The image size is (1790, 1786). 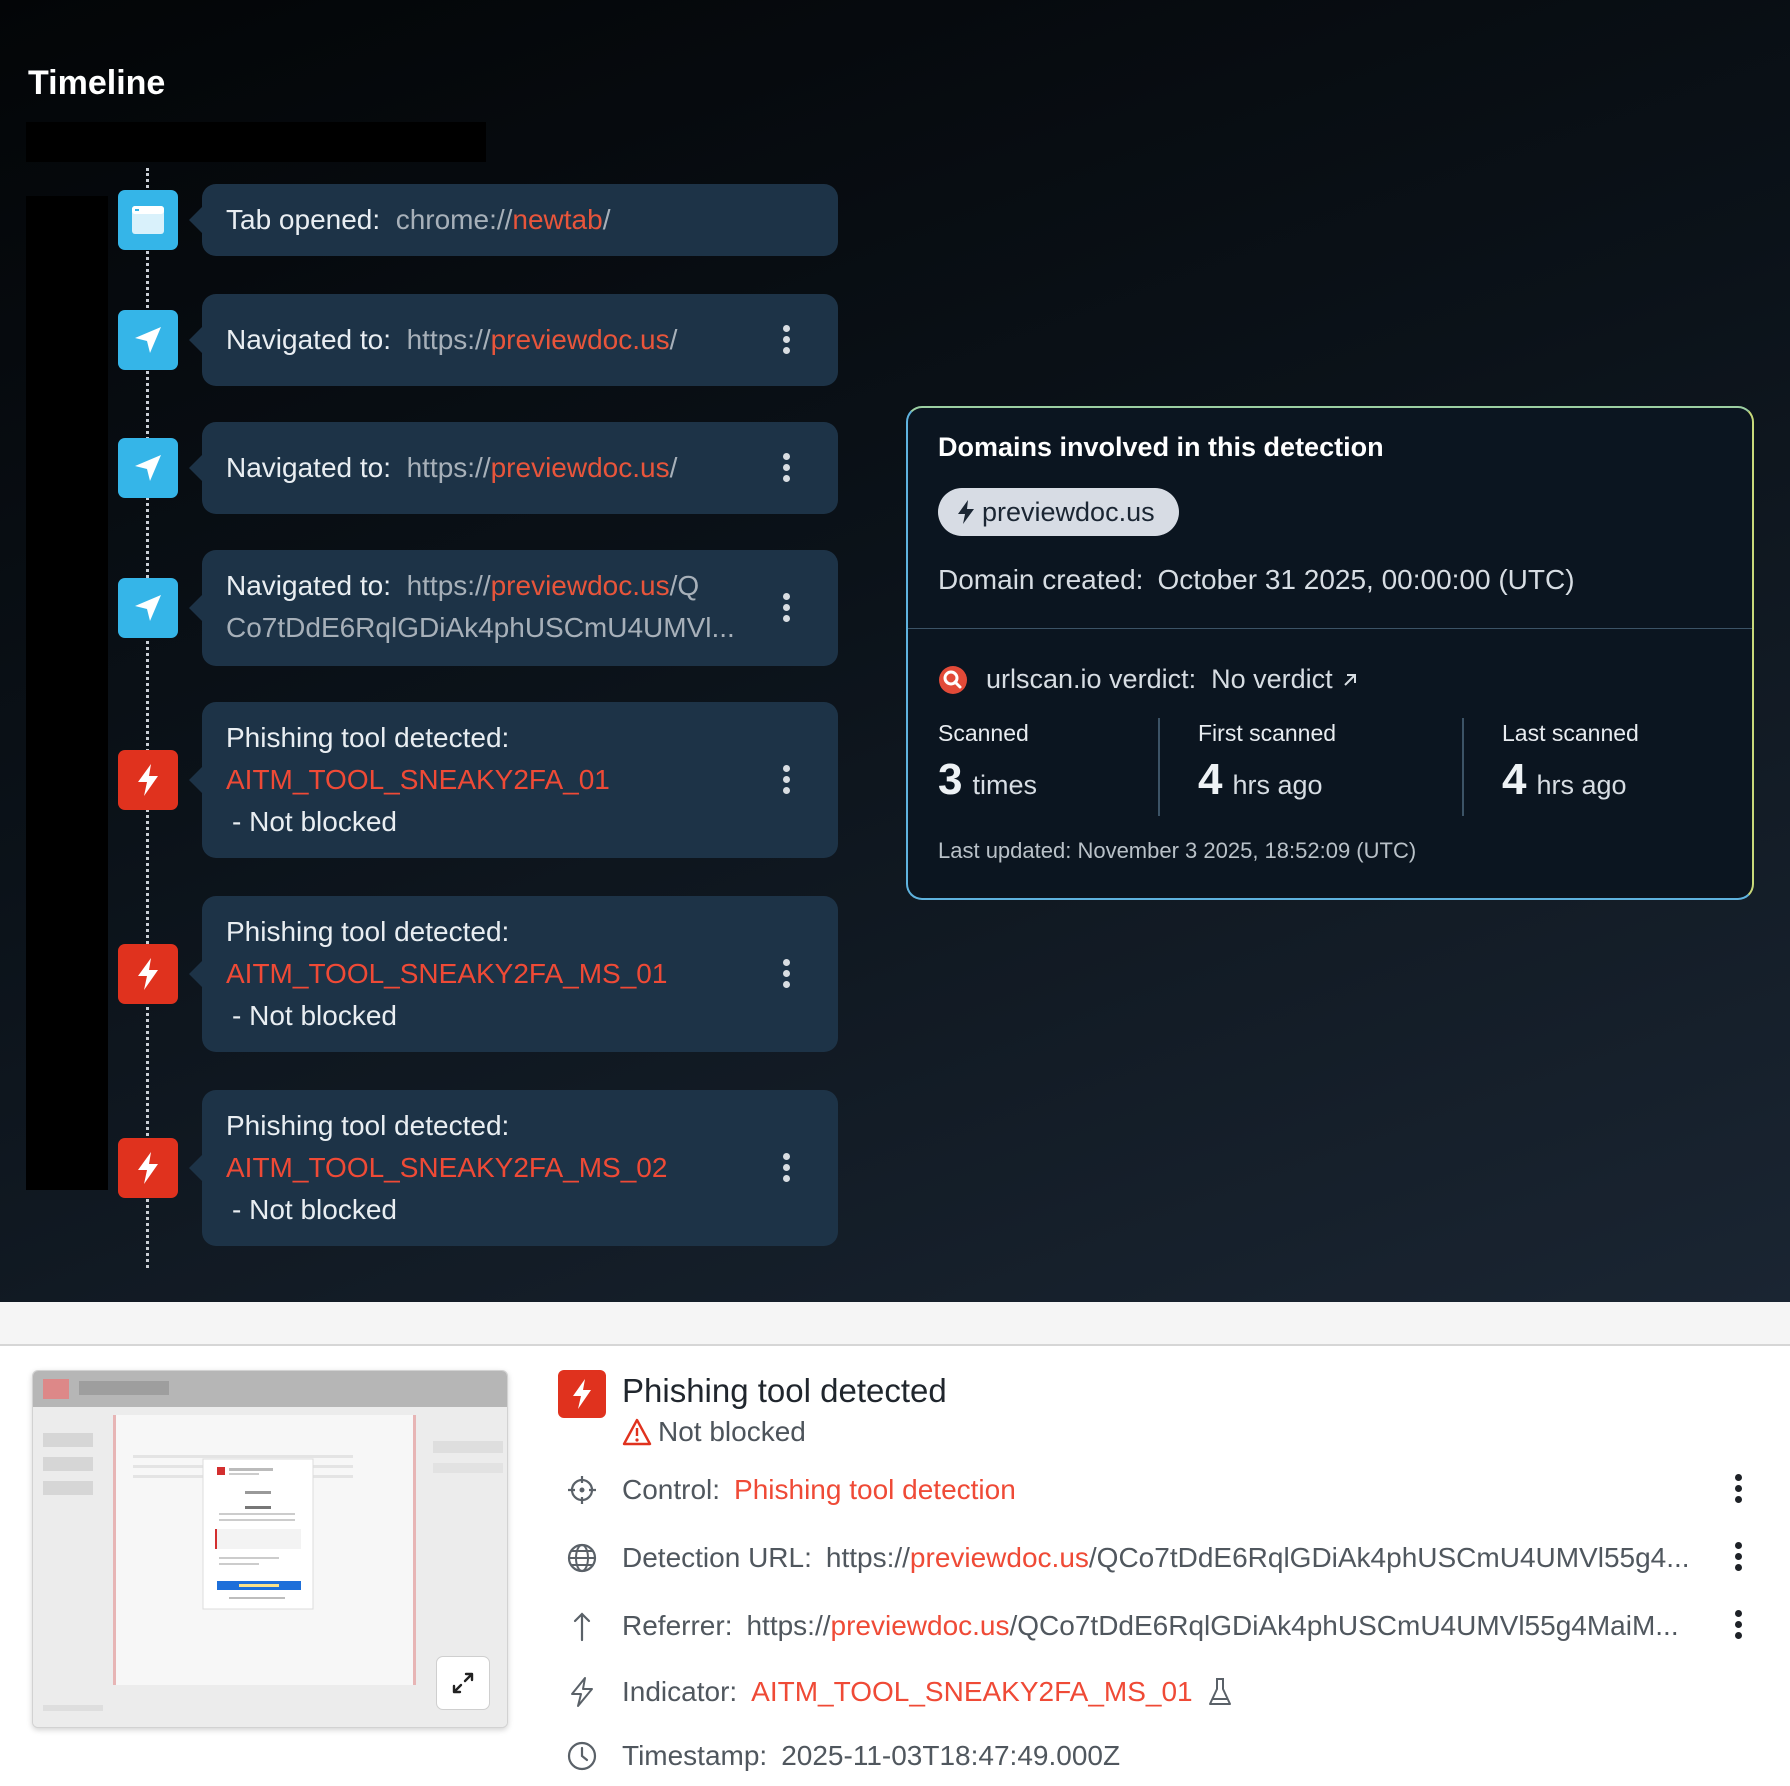 I want to click on timeline-title: Timeline, so click(x=97, y=83).